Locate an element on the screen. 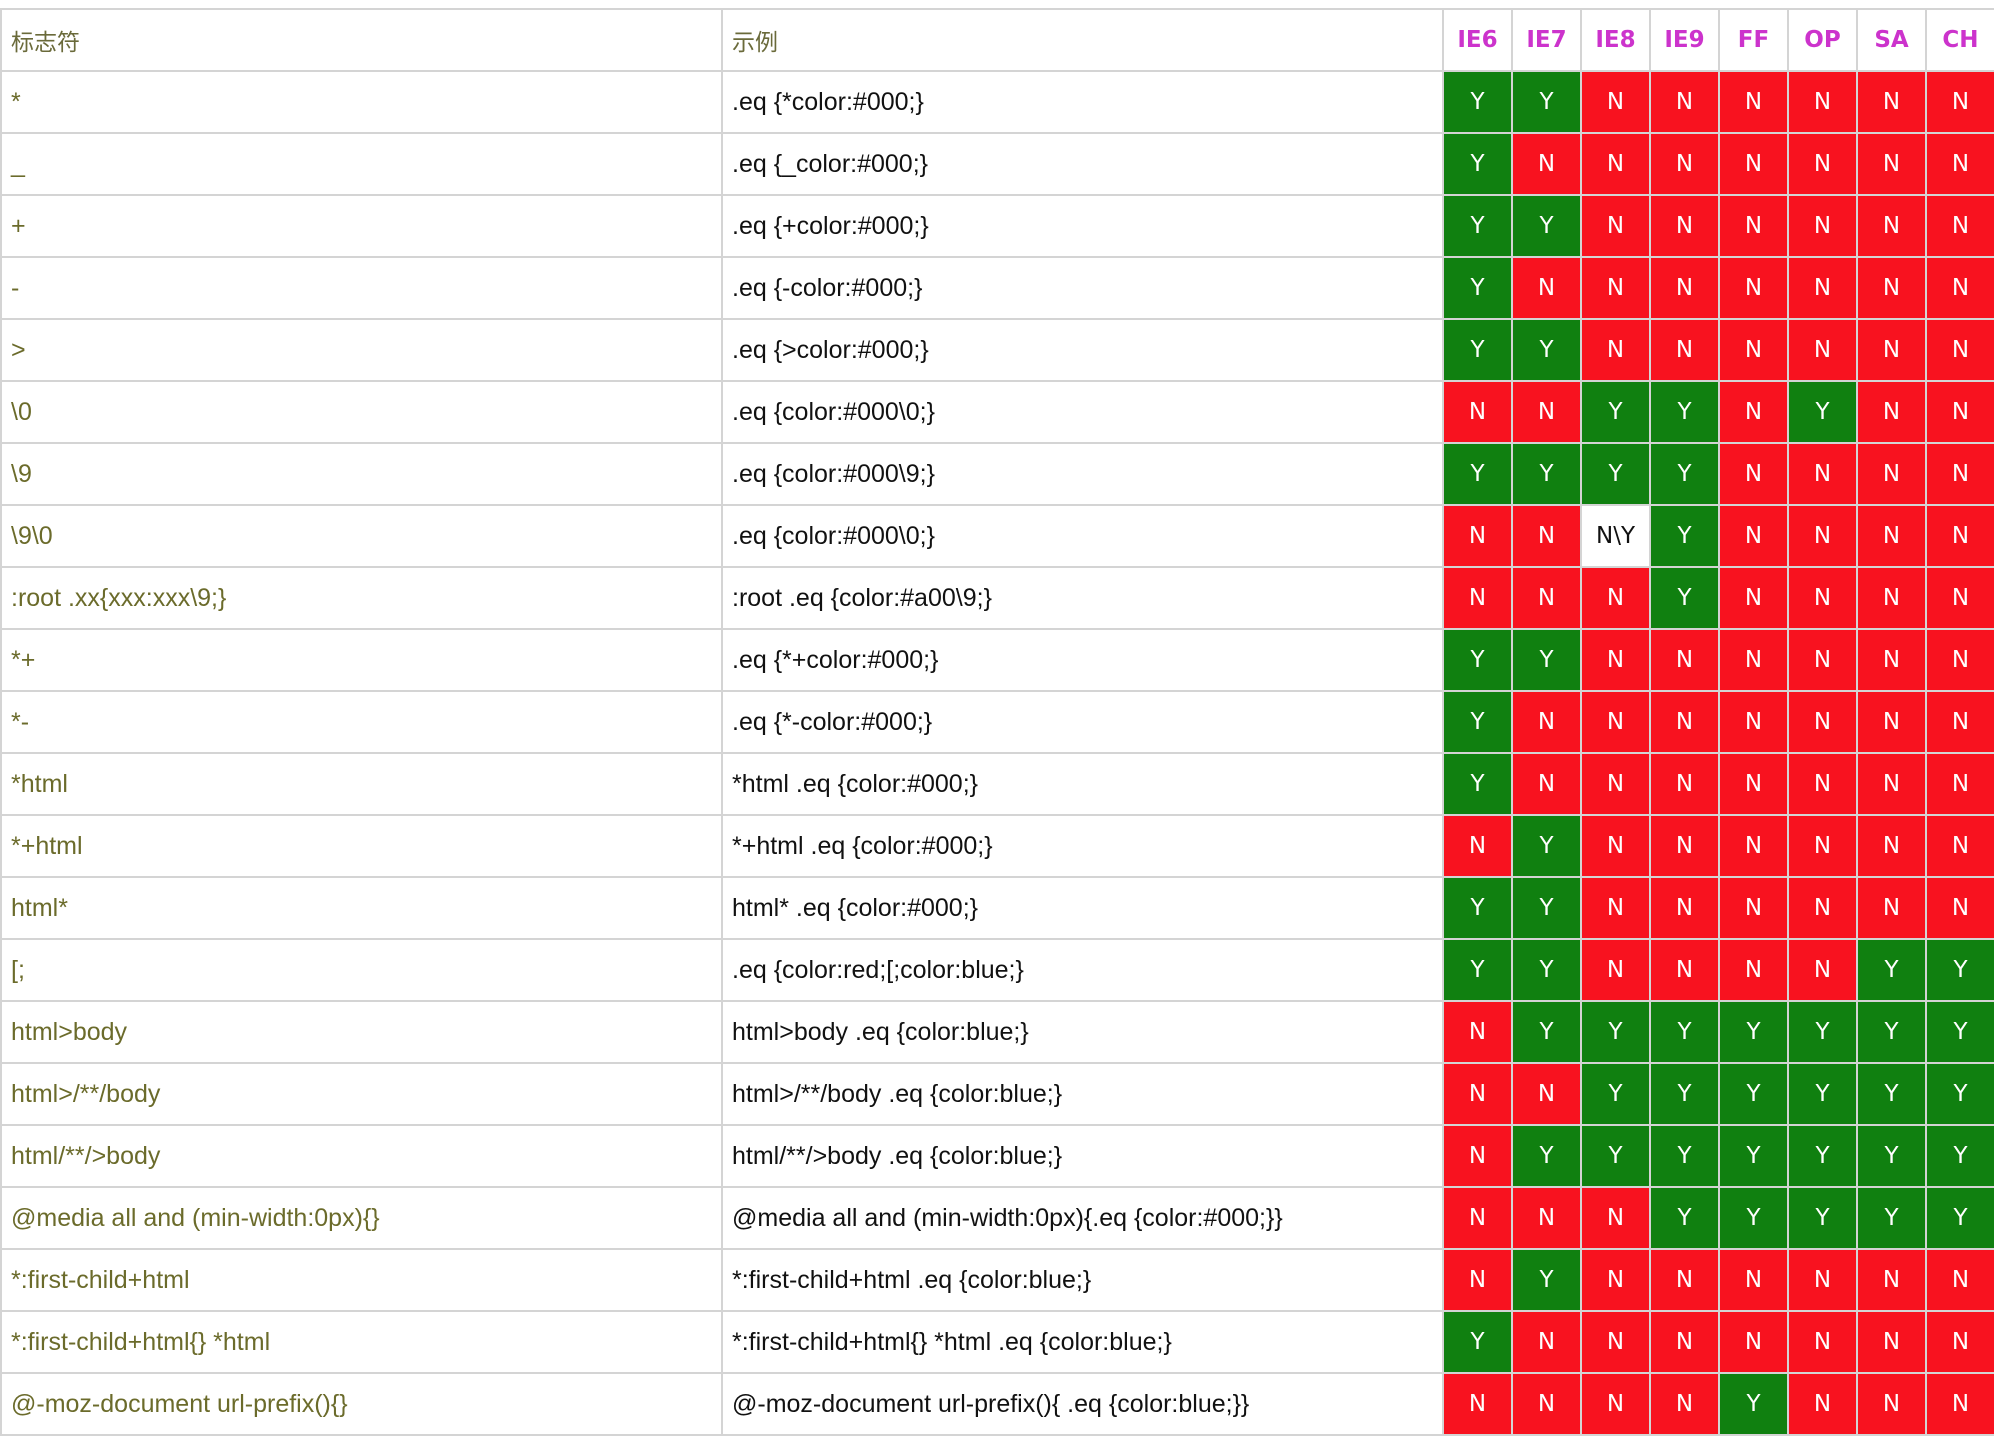 Image resolution: width=1994 pixels, height=1436 pixels. table-row: *- .eq {*-color:#000;} Y N N N N N N N is located at coordinates (997, 722).